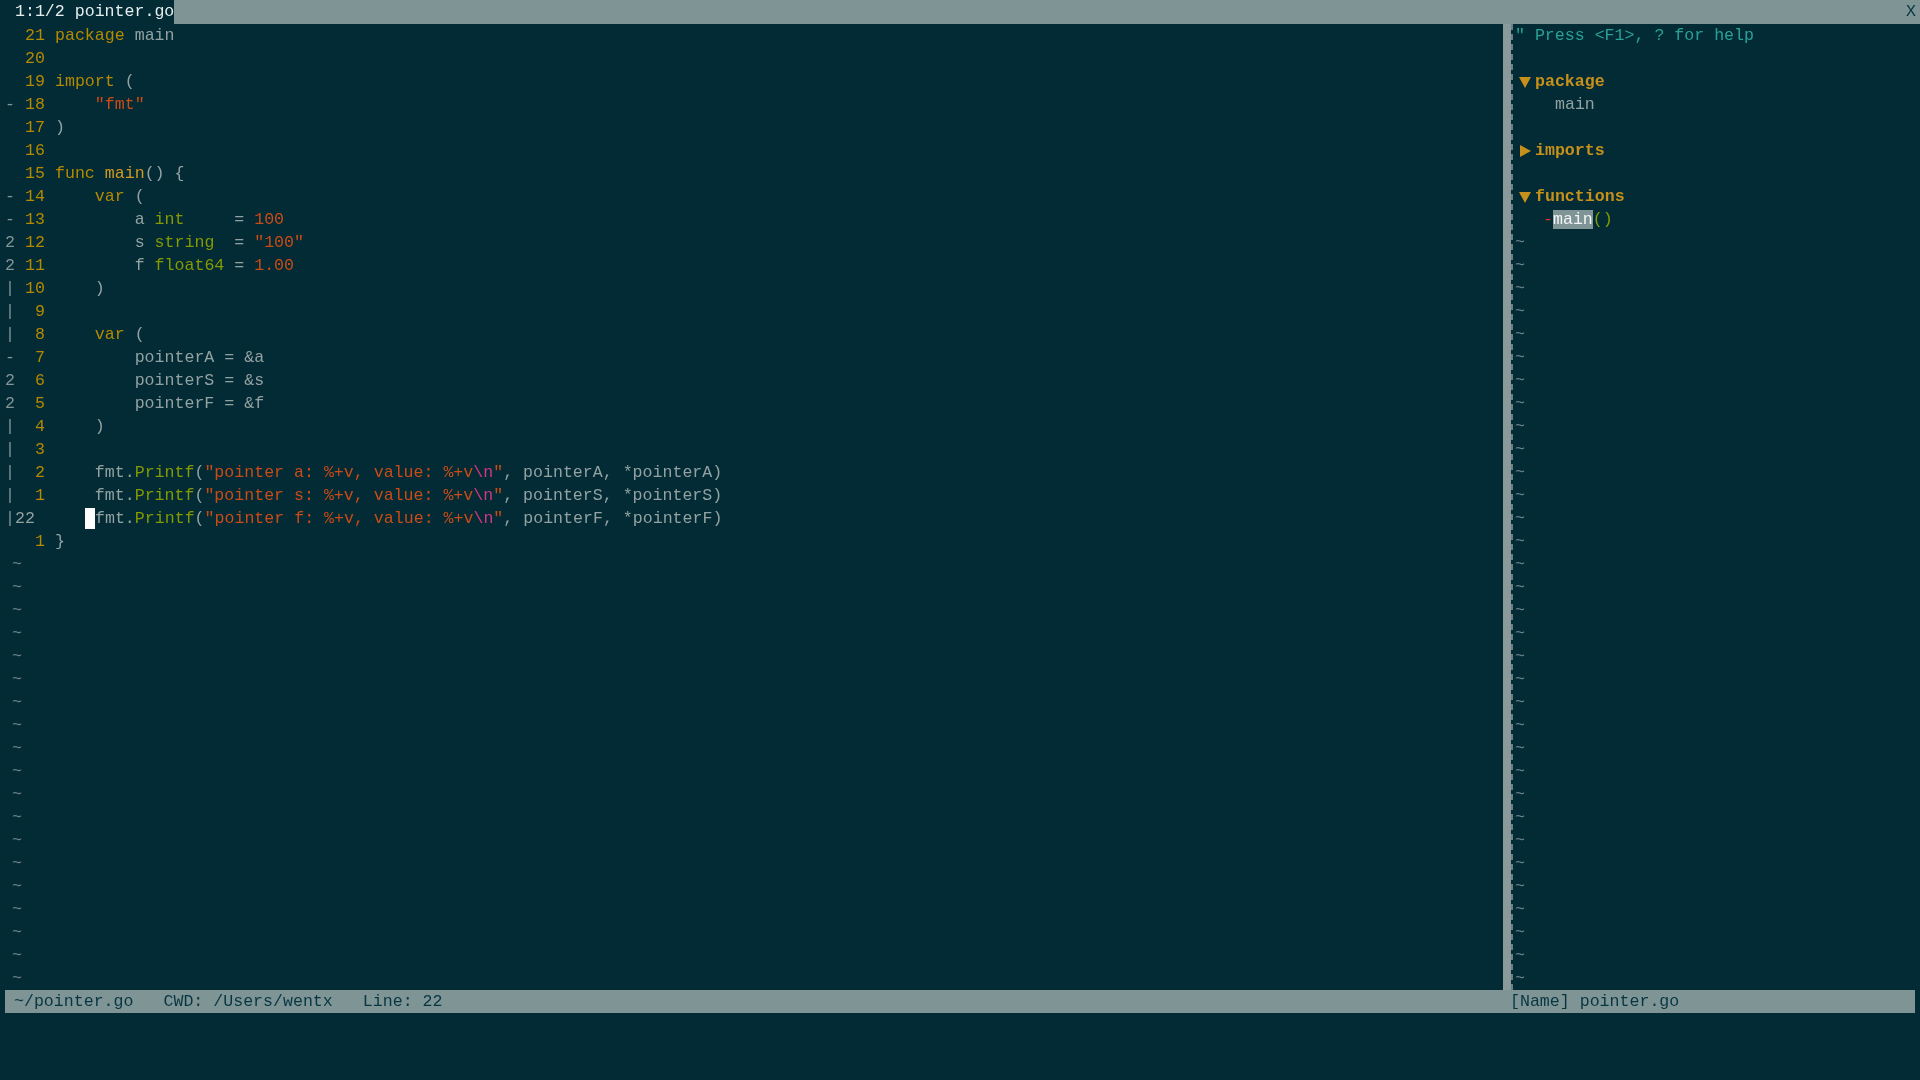  Describe the element at coordinates (119, 174) in the screenshot. I see `code-line: func main() {` at that location.